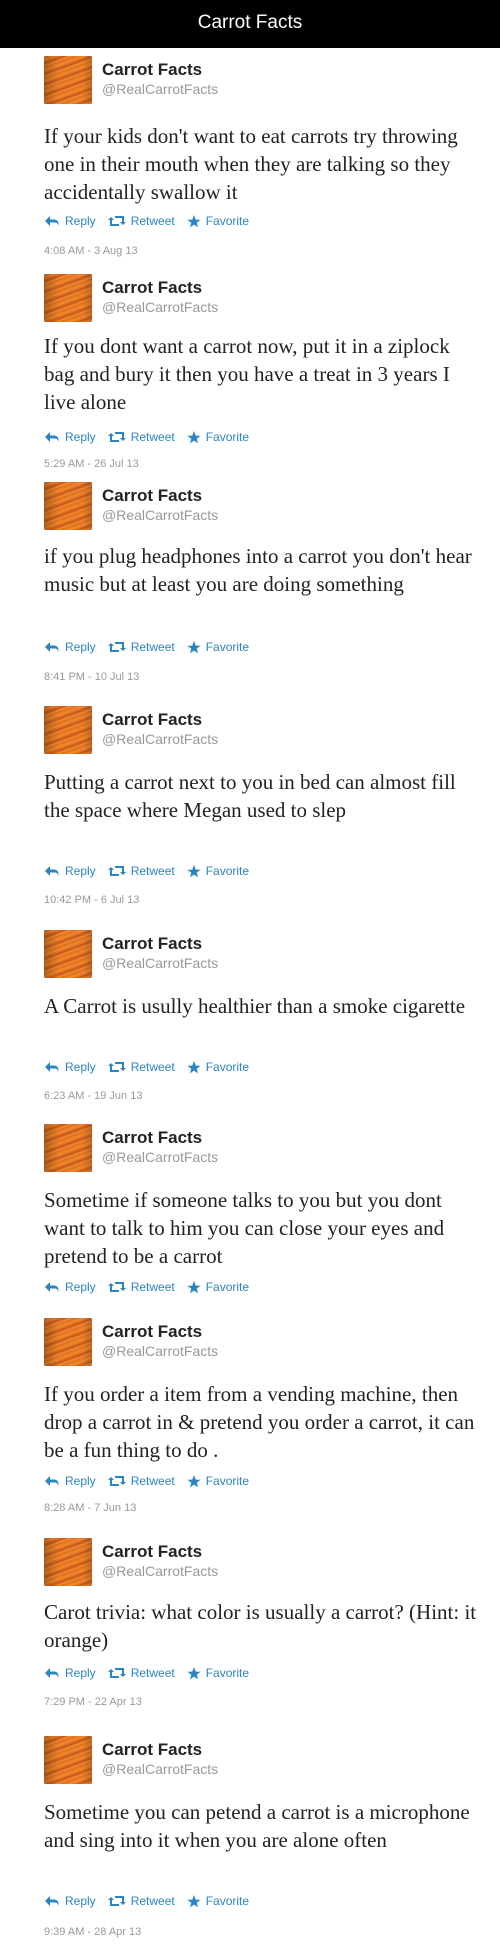  What do you see at coordinates (91, 677) in the screenshot?
I see `tweet-timestamp: 8:41 PM - 10 Jul 13` at bounding box center [91, 677].